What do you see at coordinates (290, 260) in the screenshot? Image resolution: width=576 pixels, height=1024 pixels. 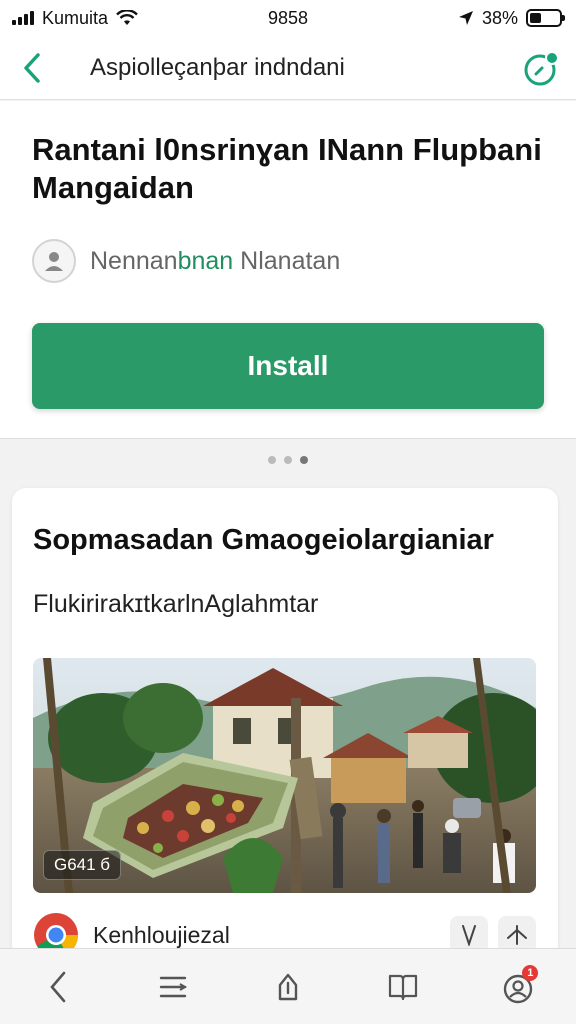 I see `developer-suffix: Nlanatan` at bounding box center [290, 260].